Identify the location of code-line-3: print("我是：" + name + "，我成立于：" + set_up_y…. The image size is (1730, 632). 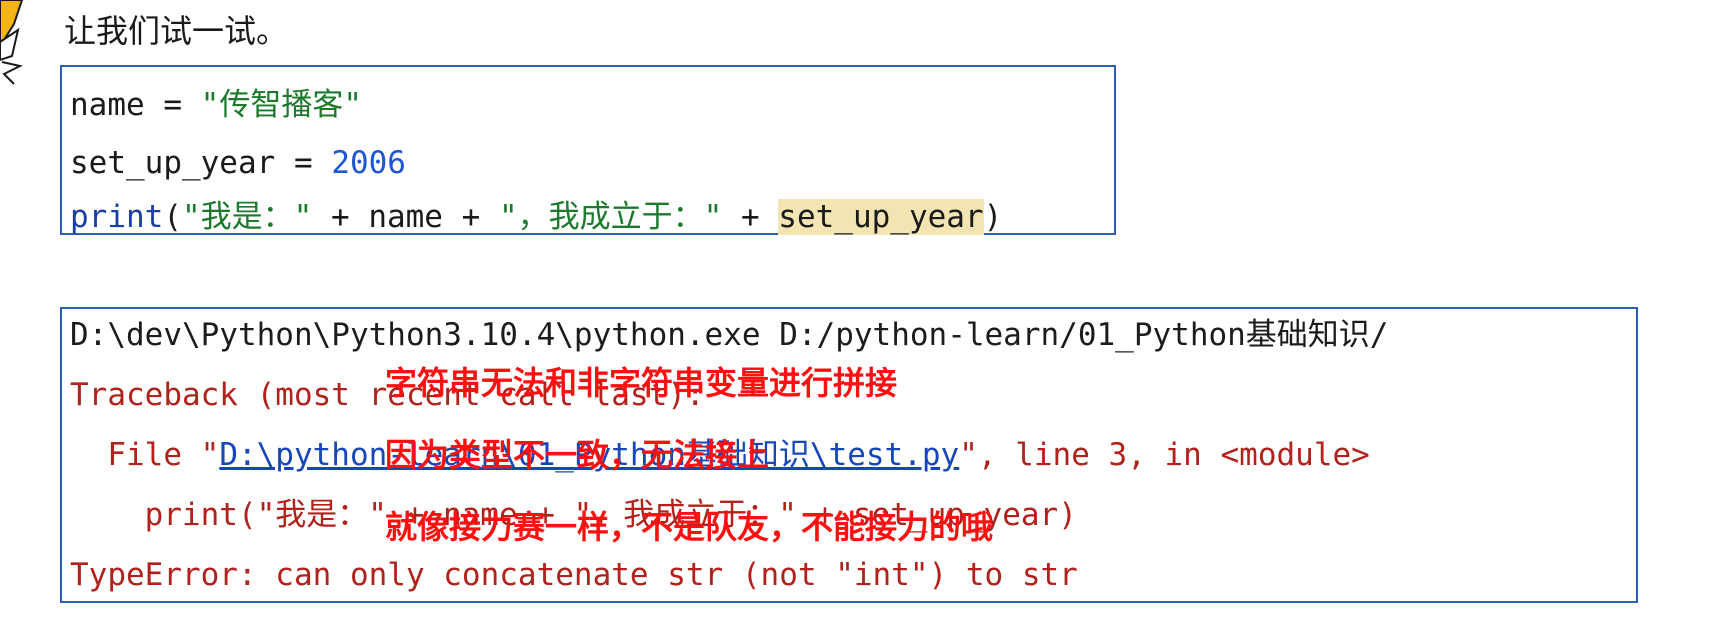
(536, 217).